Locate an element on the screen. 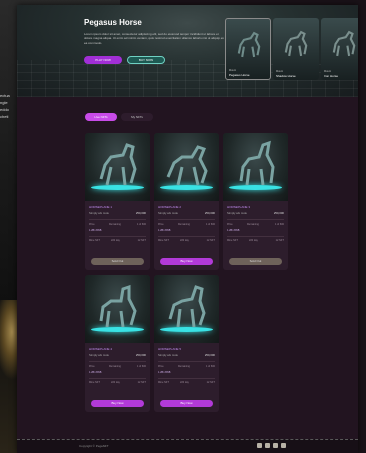 This screenshot has height=453, width=366. nft-name: HORSEPLANE 3 is located at coordinates (239, 207).